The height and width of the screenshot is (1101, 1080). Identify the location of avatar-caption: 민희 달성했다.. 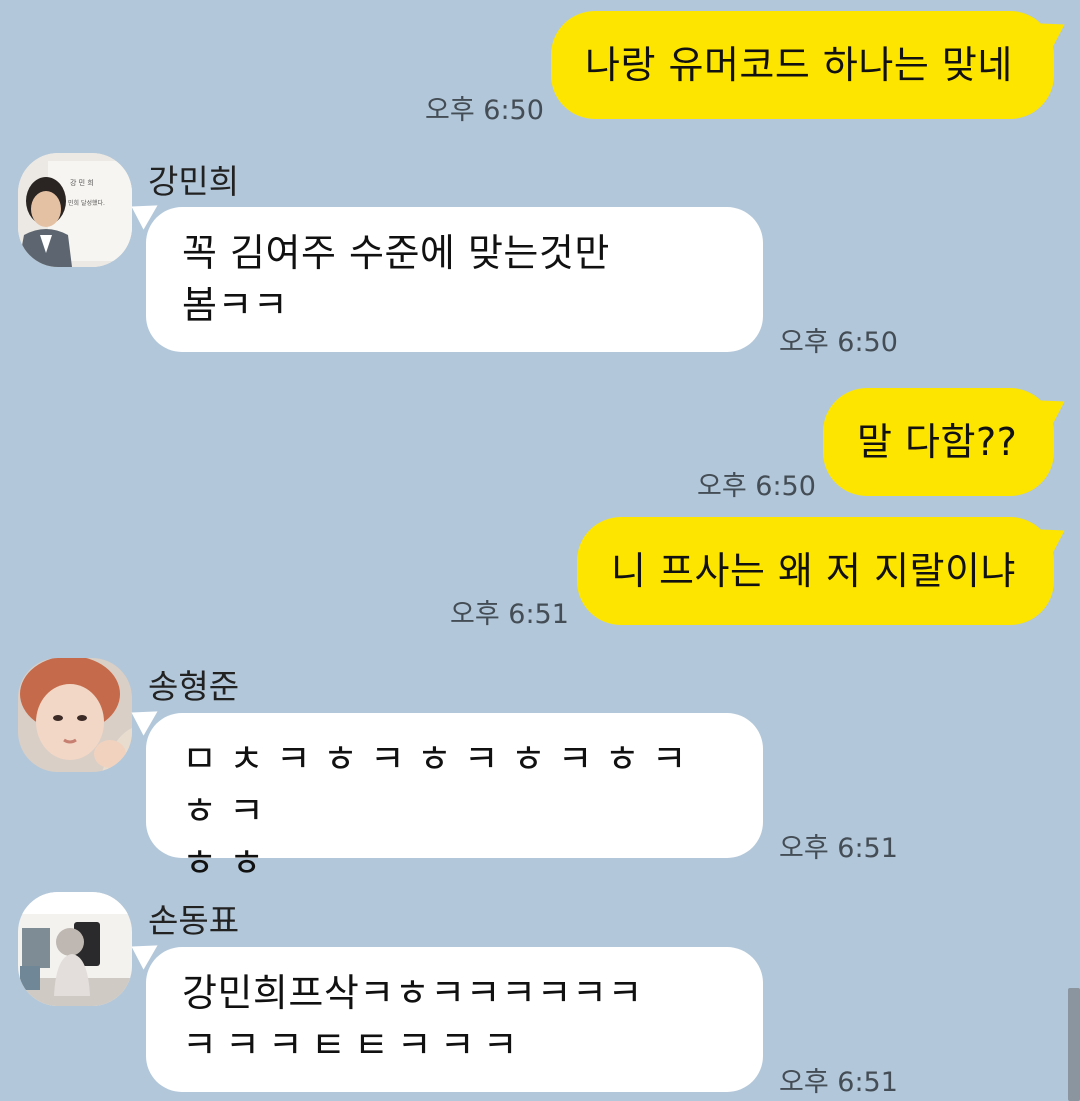
(86, 203).